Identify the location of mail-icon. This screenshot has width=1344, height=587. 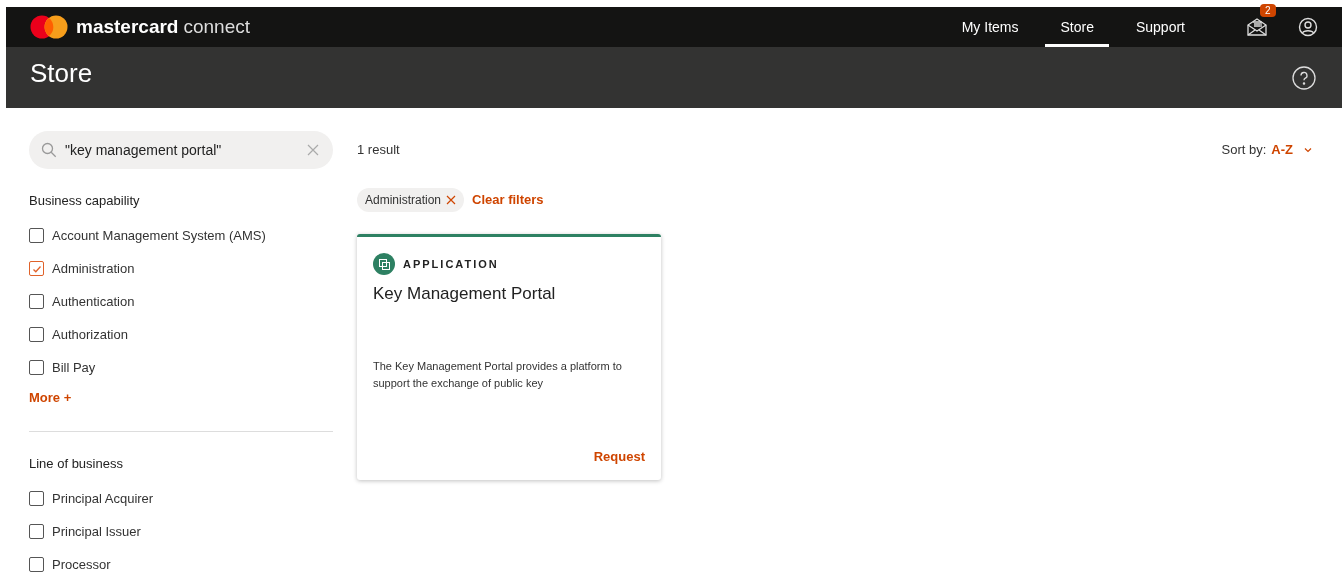
(1257, 27).